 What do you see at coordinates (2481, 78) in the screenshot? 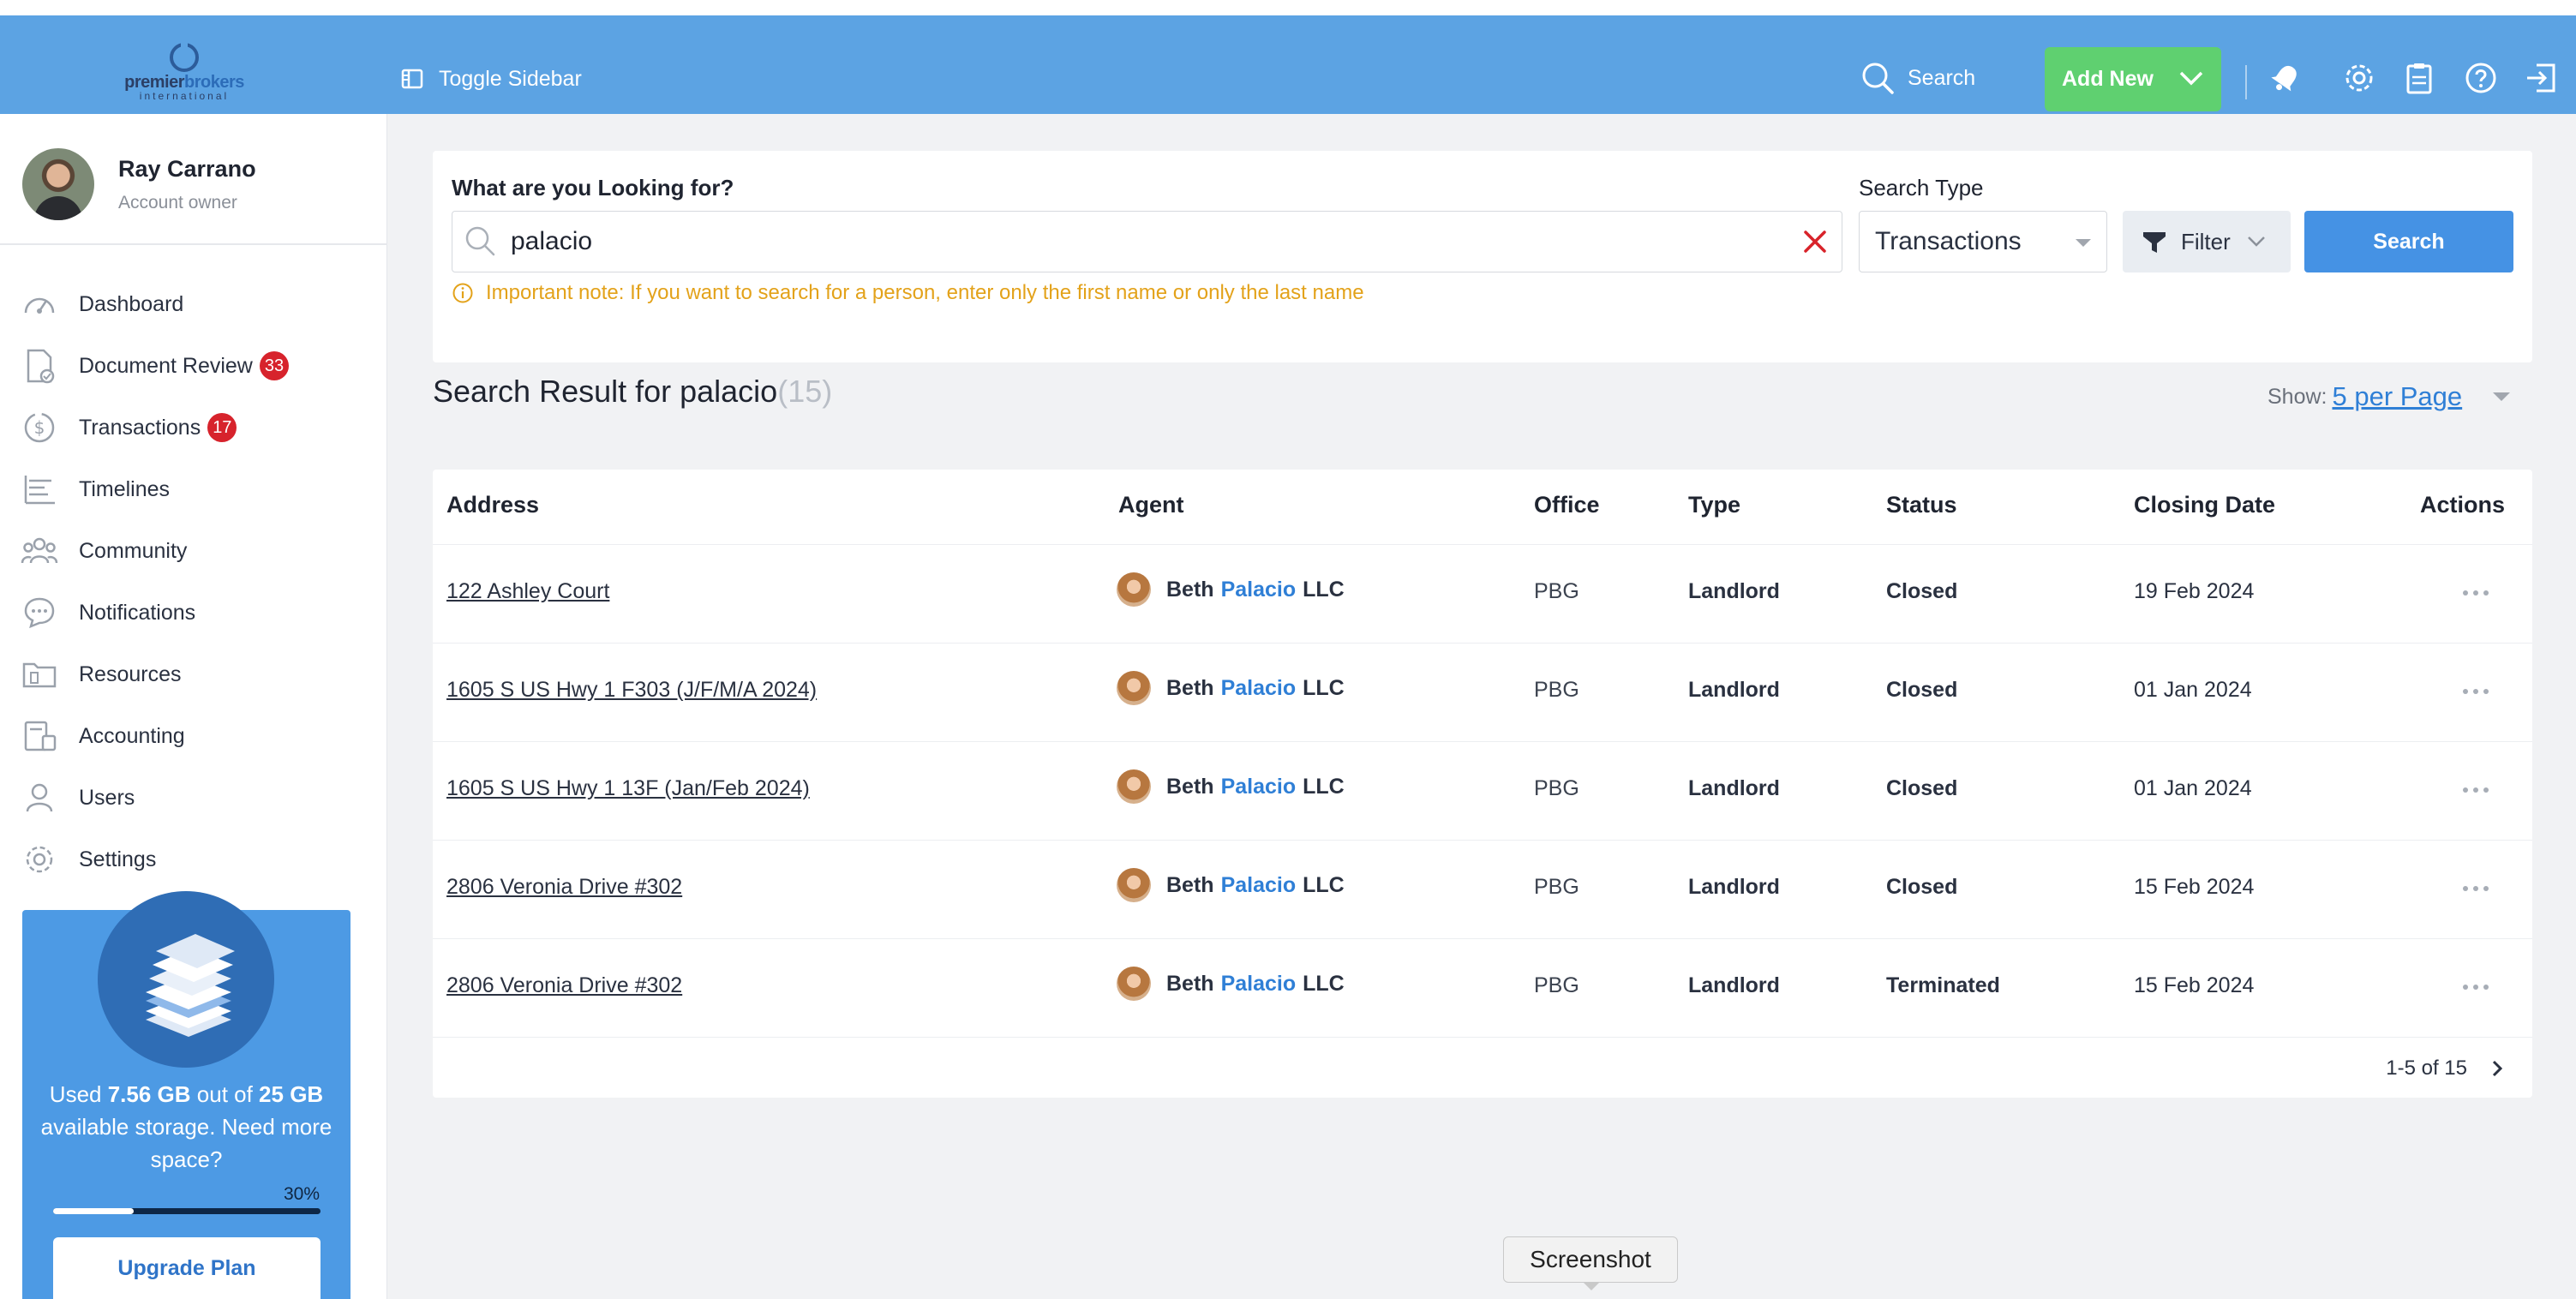
I see `help-icon` at bounding box center [2481, 78].